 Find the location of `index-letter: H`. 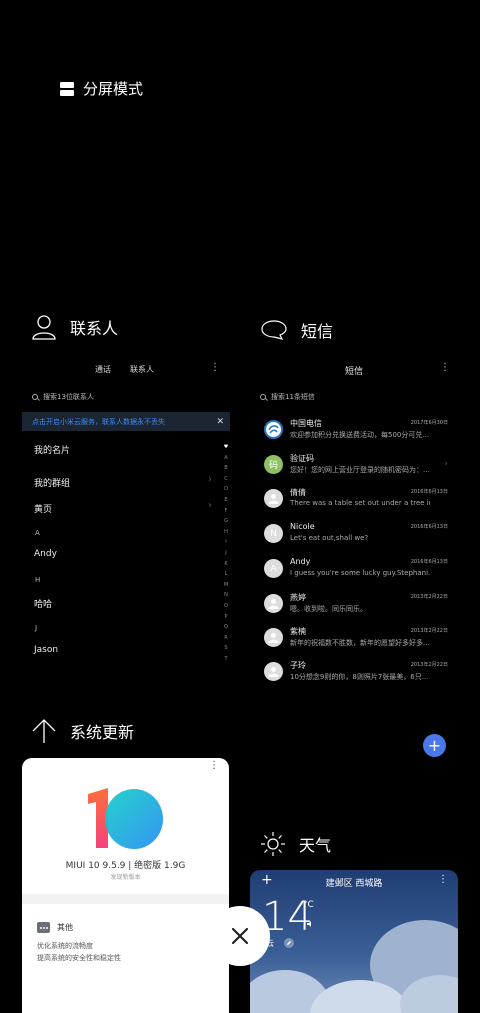

index-letter: H is located at coordinates (226, 532).